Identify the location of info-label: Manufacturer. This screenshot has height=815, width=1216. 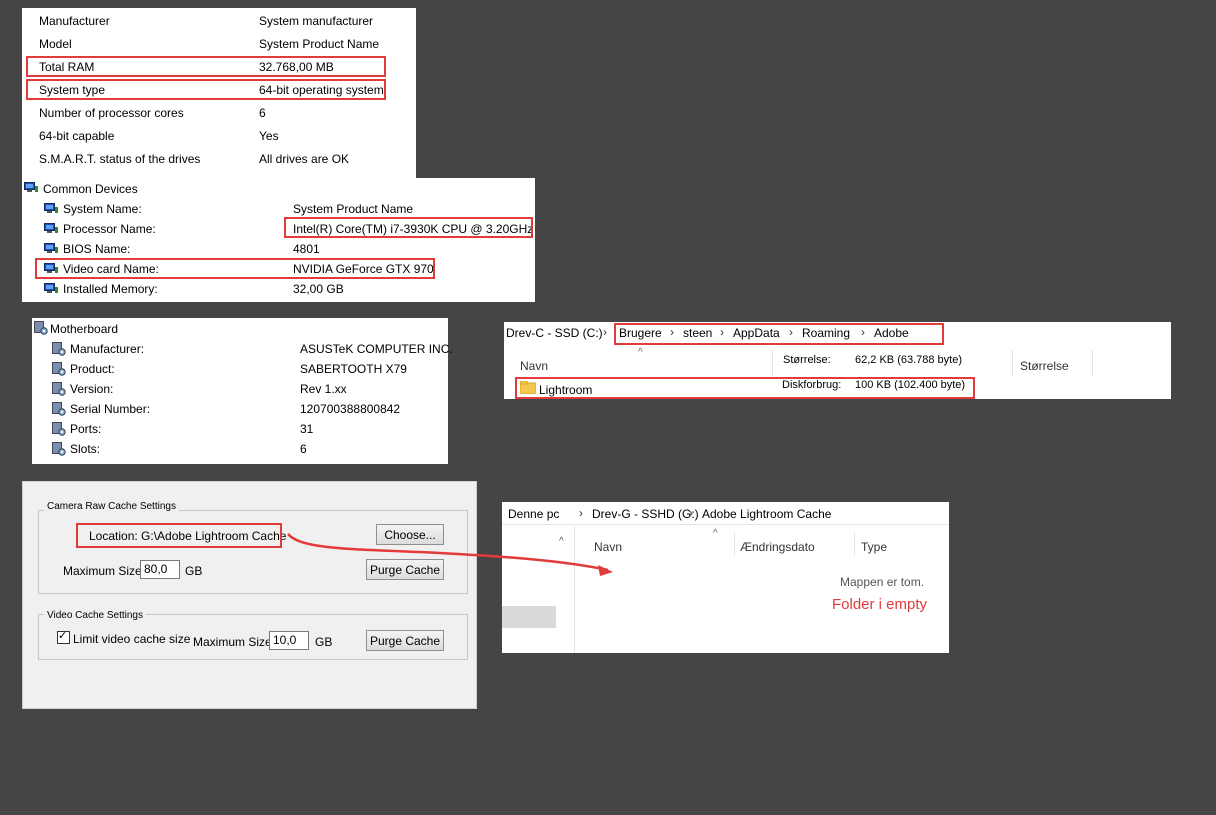
(74, 21).